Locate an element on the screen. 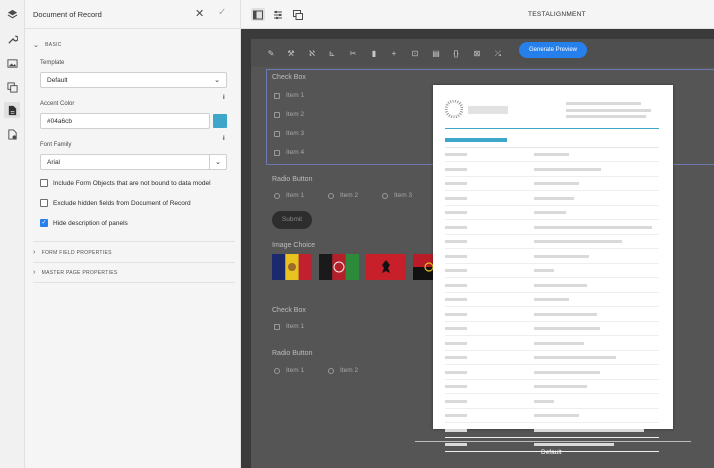  form-field-section-header: › FORM FIELD PROPERTIES is located at coordinates (134, 252).